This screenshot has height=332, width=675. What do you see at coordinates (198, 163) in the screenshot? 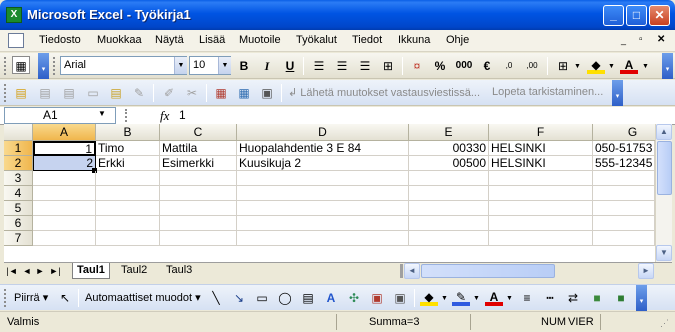
I see `cell-c2: Esimerkki` at bounding box center [198, 163].